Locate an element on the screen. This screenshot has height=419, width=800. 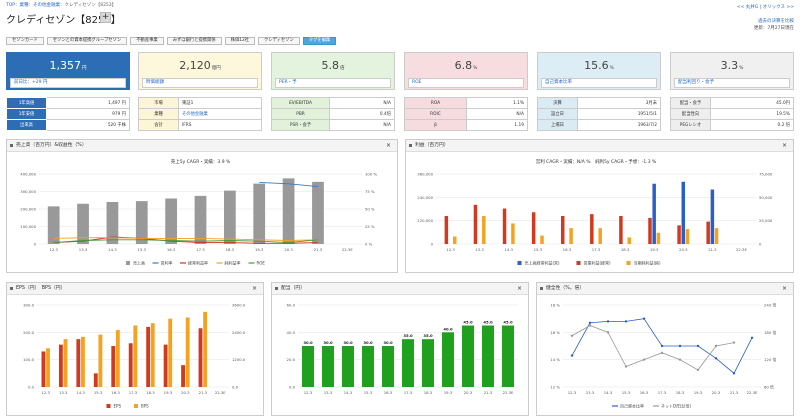
table-row: EV/EBITDA N/A is located at coordinates (333, 103).